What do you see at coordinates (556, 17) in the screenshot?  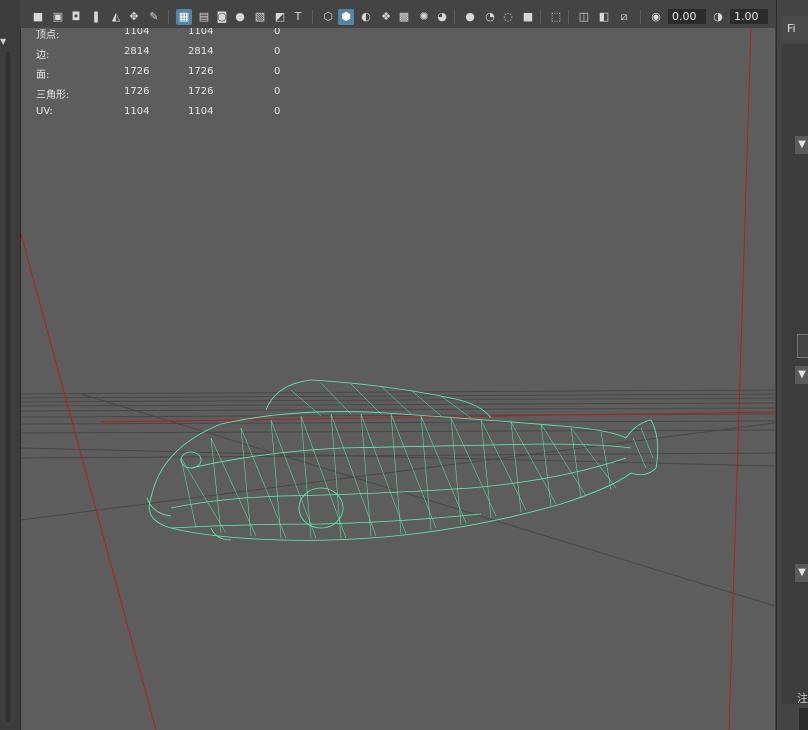 I see `isolate-select-icon: ⬚` at bounding box center [556, 17].